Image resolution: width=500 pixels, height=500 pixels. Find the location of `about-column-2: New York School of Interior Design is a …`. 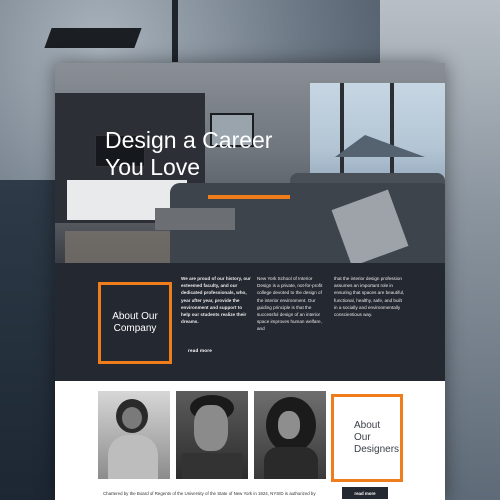

about-column-2: New York School of Interior Design is a … is located at coordinates (290, 304).